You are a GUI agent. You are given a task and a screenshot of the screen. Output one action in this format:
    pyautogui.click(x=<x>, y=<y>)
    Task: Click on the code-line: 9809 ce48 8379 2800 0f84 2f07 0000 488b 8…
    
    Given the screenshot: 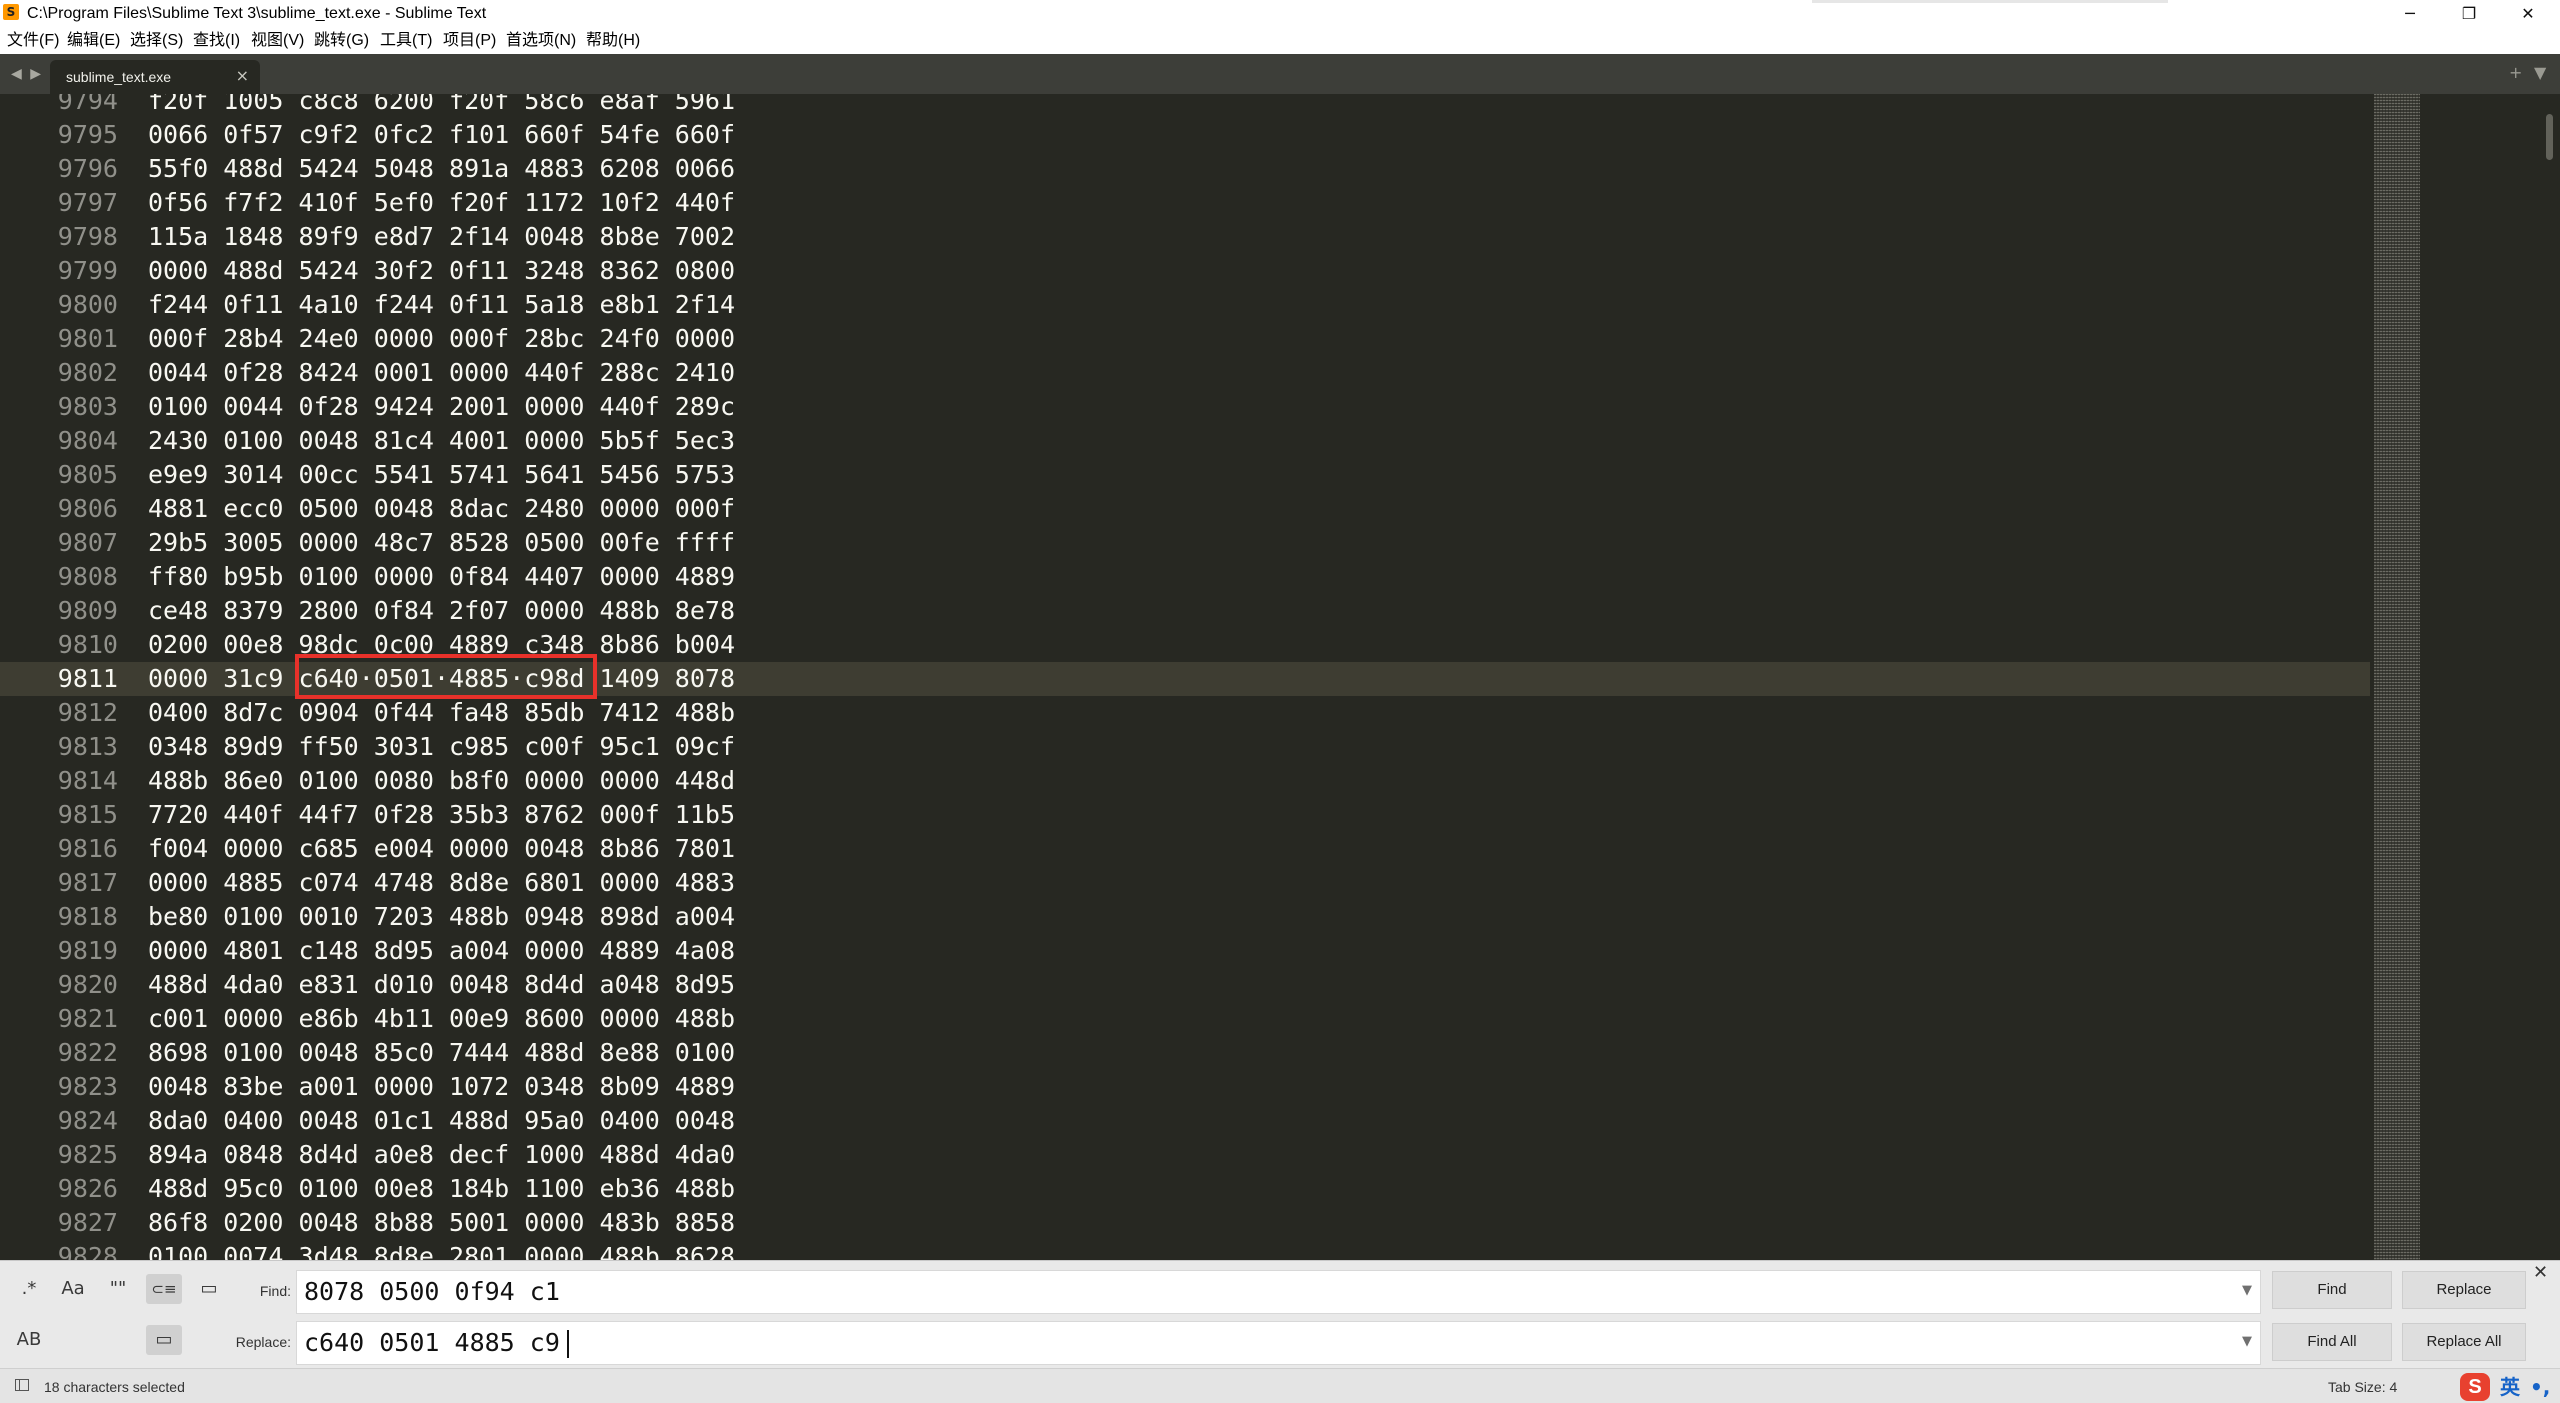 What is the action you would take?
    pyautogui.click(x=1185, y=611)
    